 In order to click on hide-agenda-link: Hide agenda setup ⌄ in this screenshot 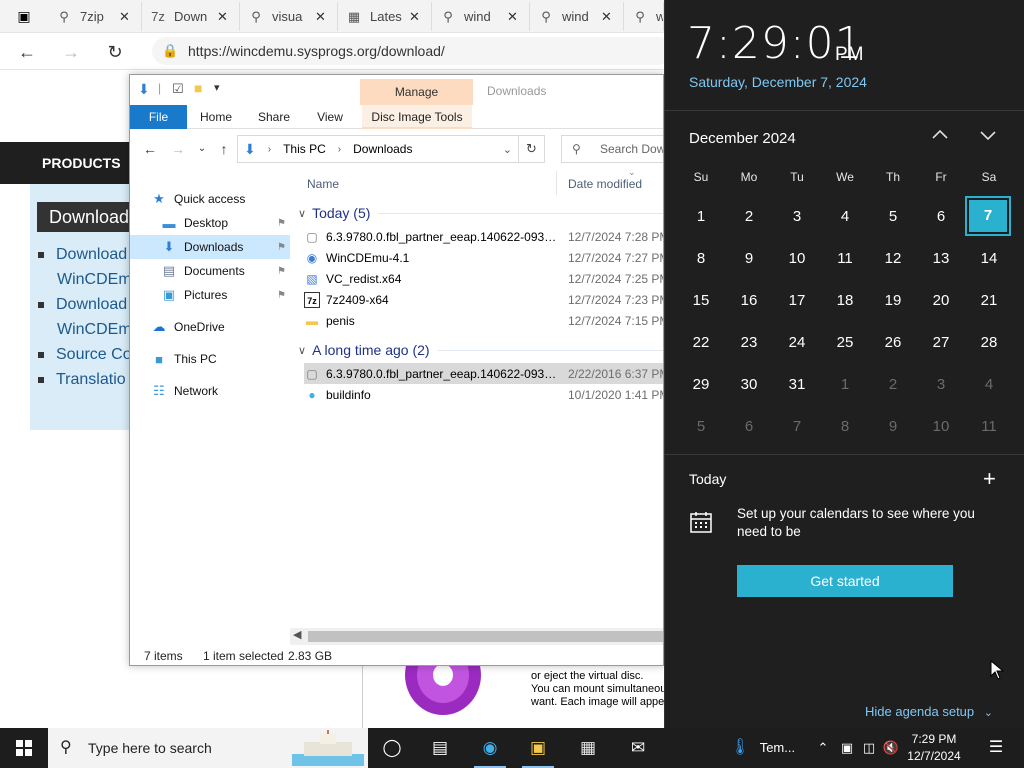, I will do `click(929, 711)`.